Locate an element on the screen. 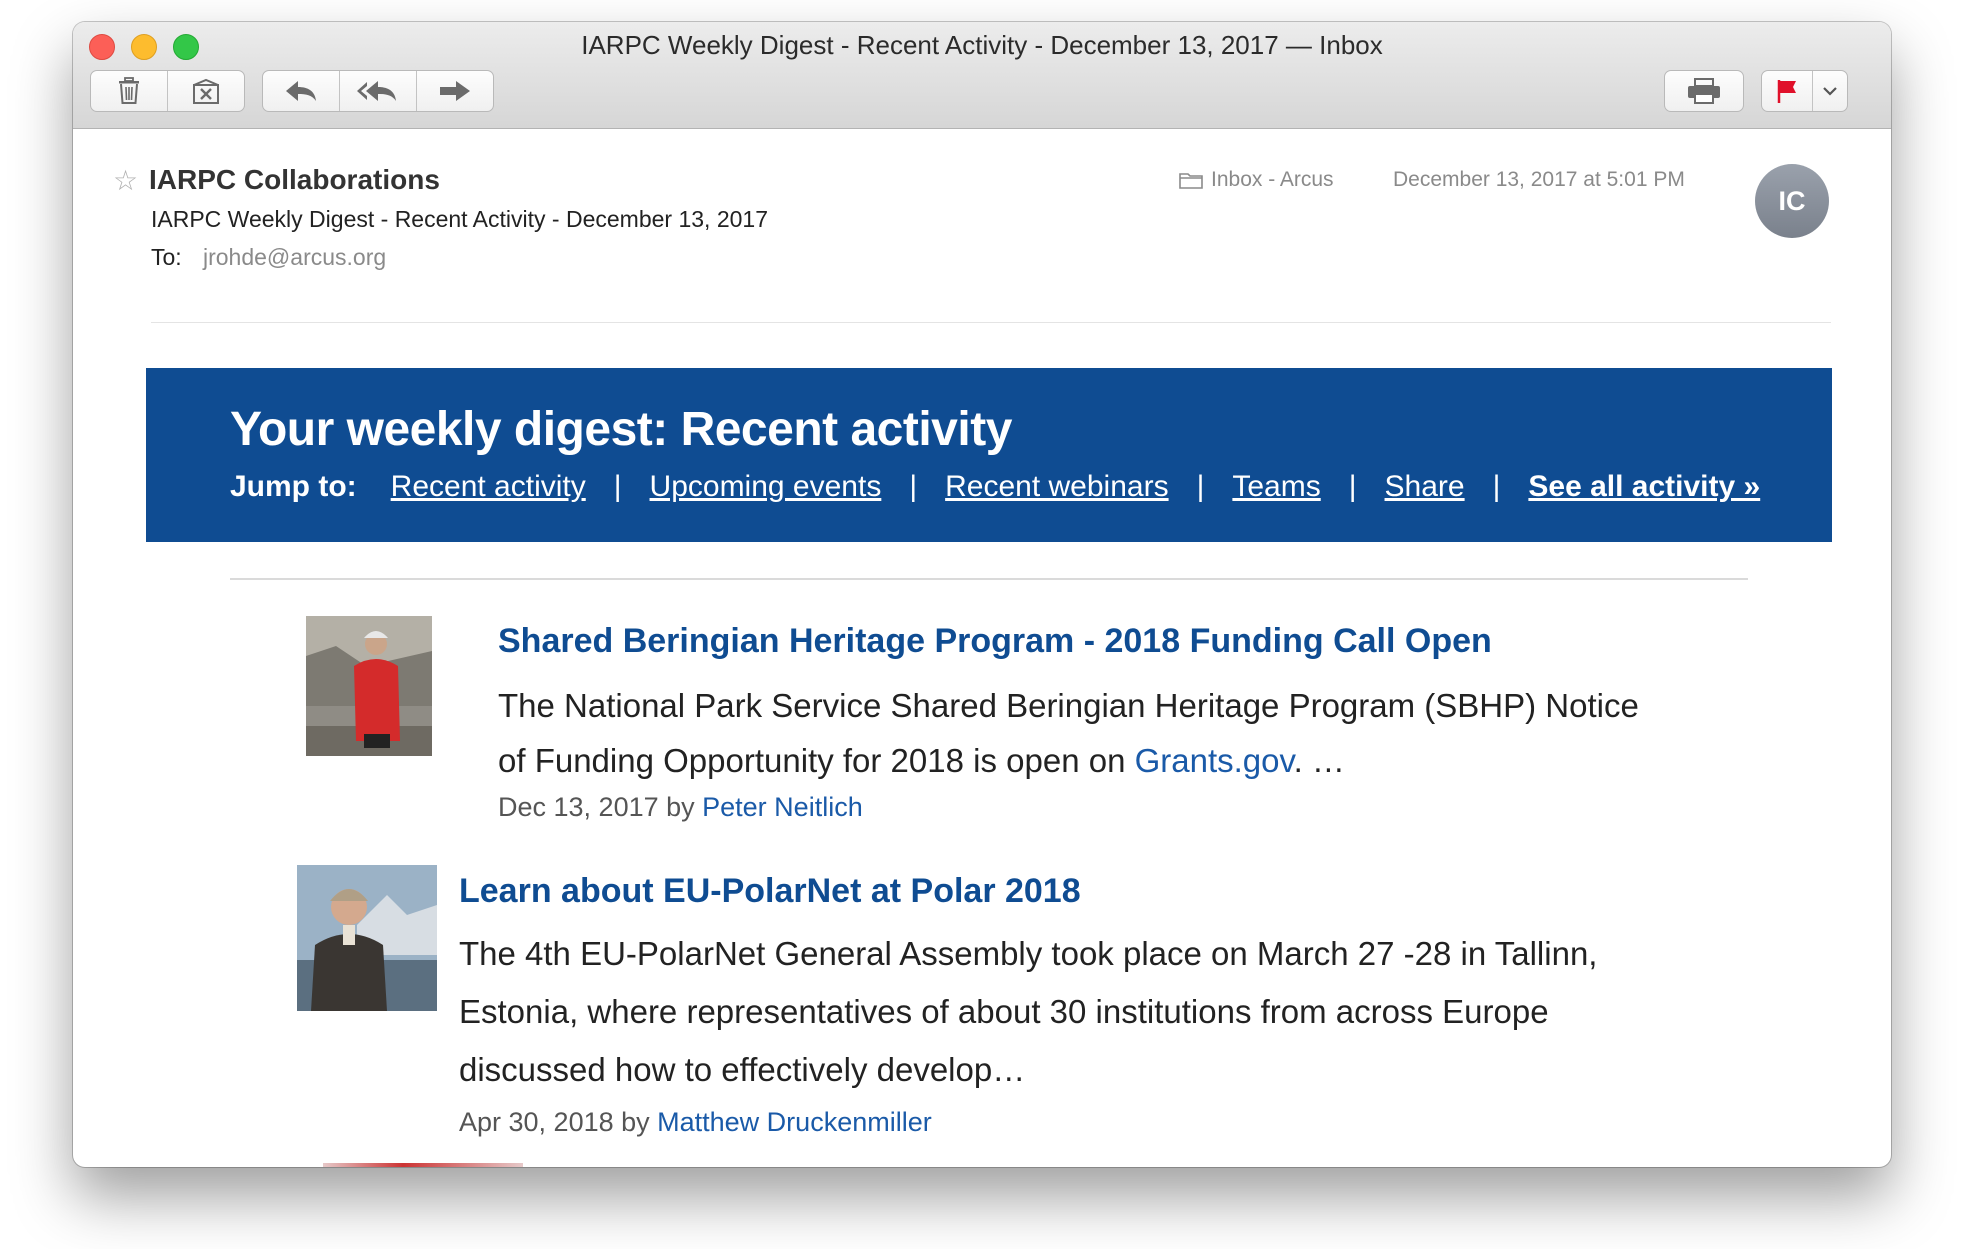 This screenshot has width=1979, height=1249. print-group is located at coordinates (1704, 91).